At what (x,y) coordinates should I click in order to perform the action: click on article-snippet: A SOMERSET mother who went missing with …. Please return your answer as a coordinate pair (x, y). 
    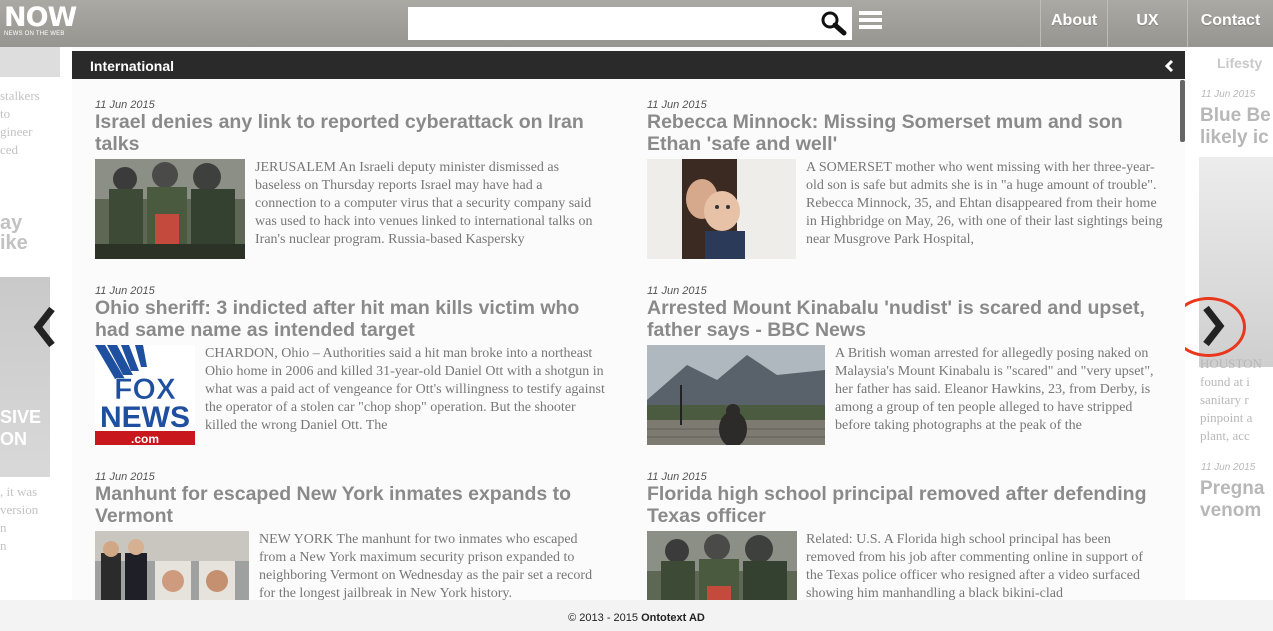
    Looking at the image, I should click on (984, 203).